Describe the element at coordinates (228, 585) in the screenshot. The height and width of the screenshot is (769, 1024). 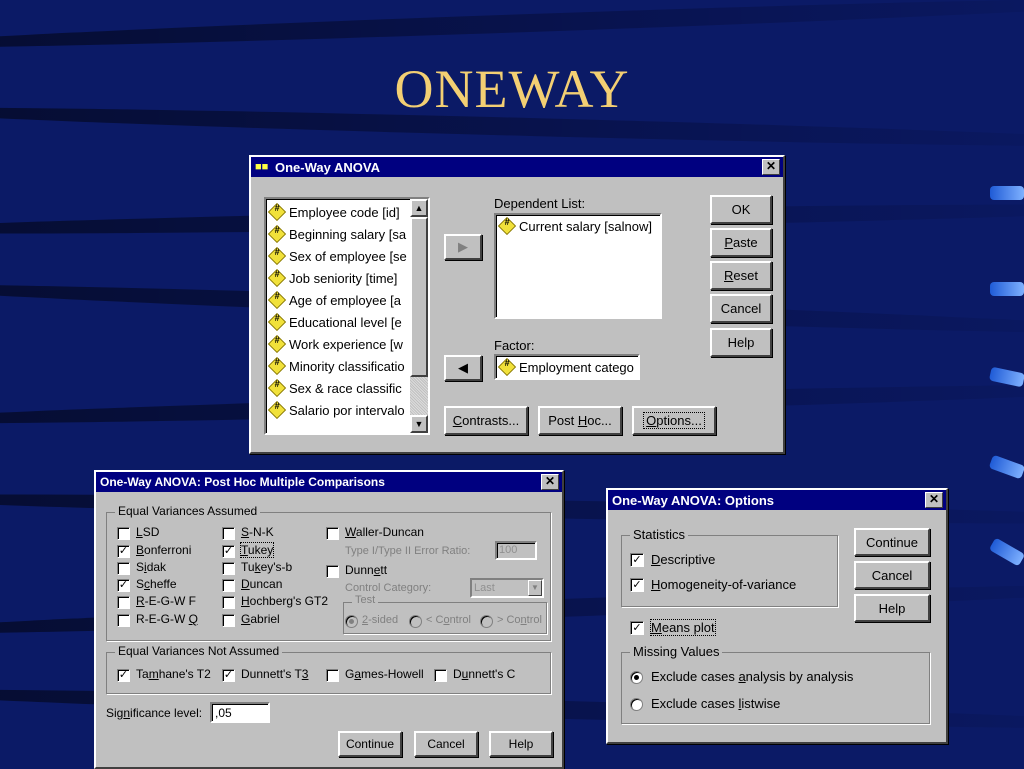
I see `duncan-checkbox` at that location.